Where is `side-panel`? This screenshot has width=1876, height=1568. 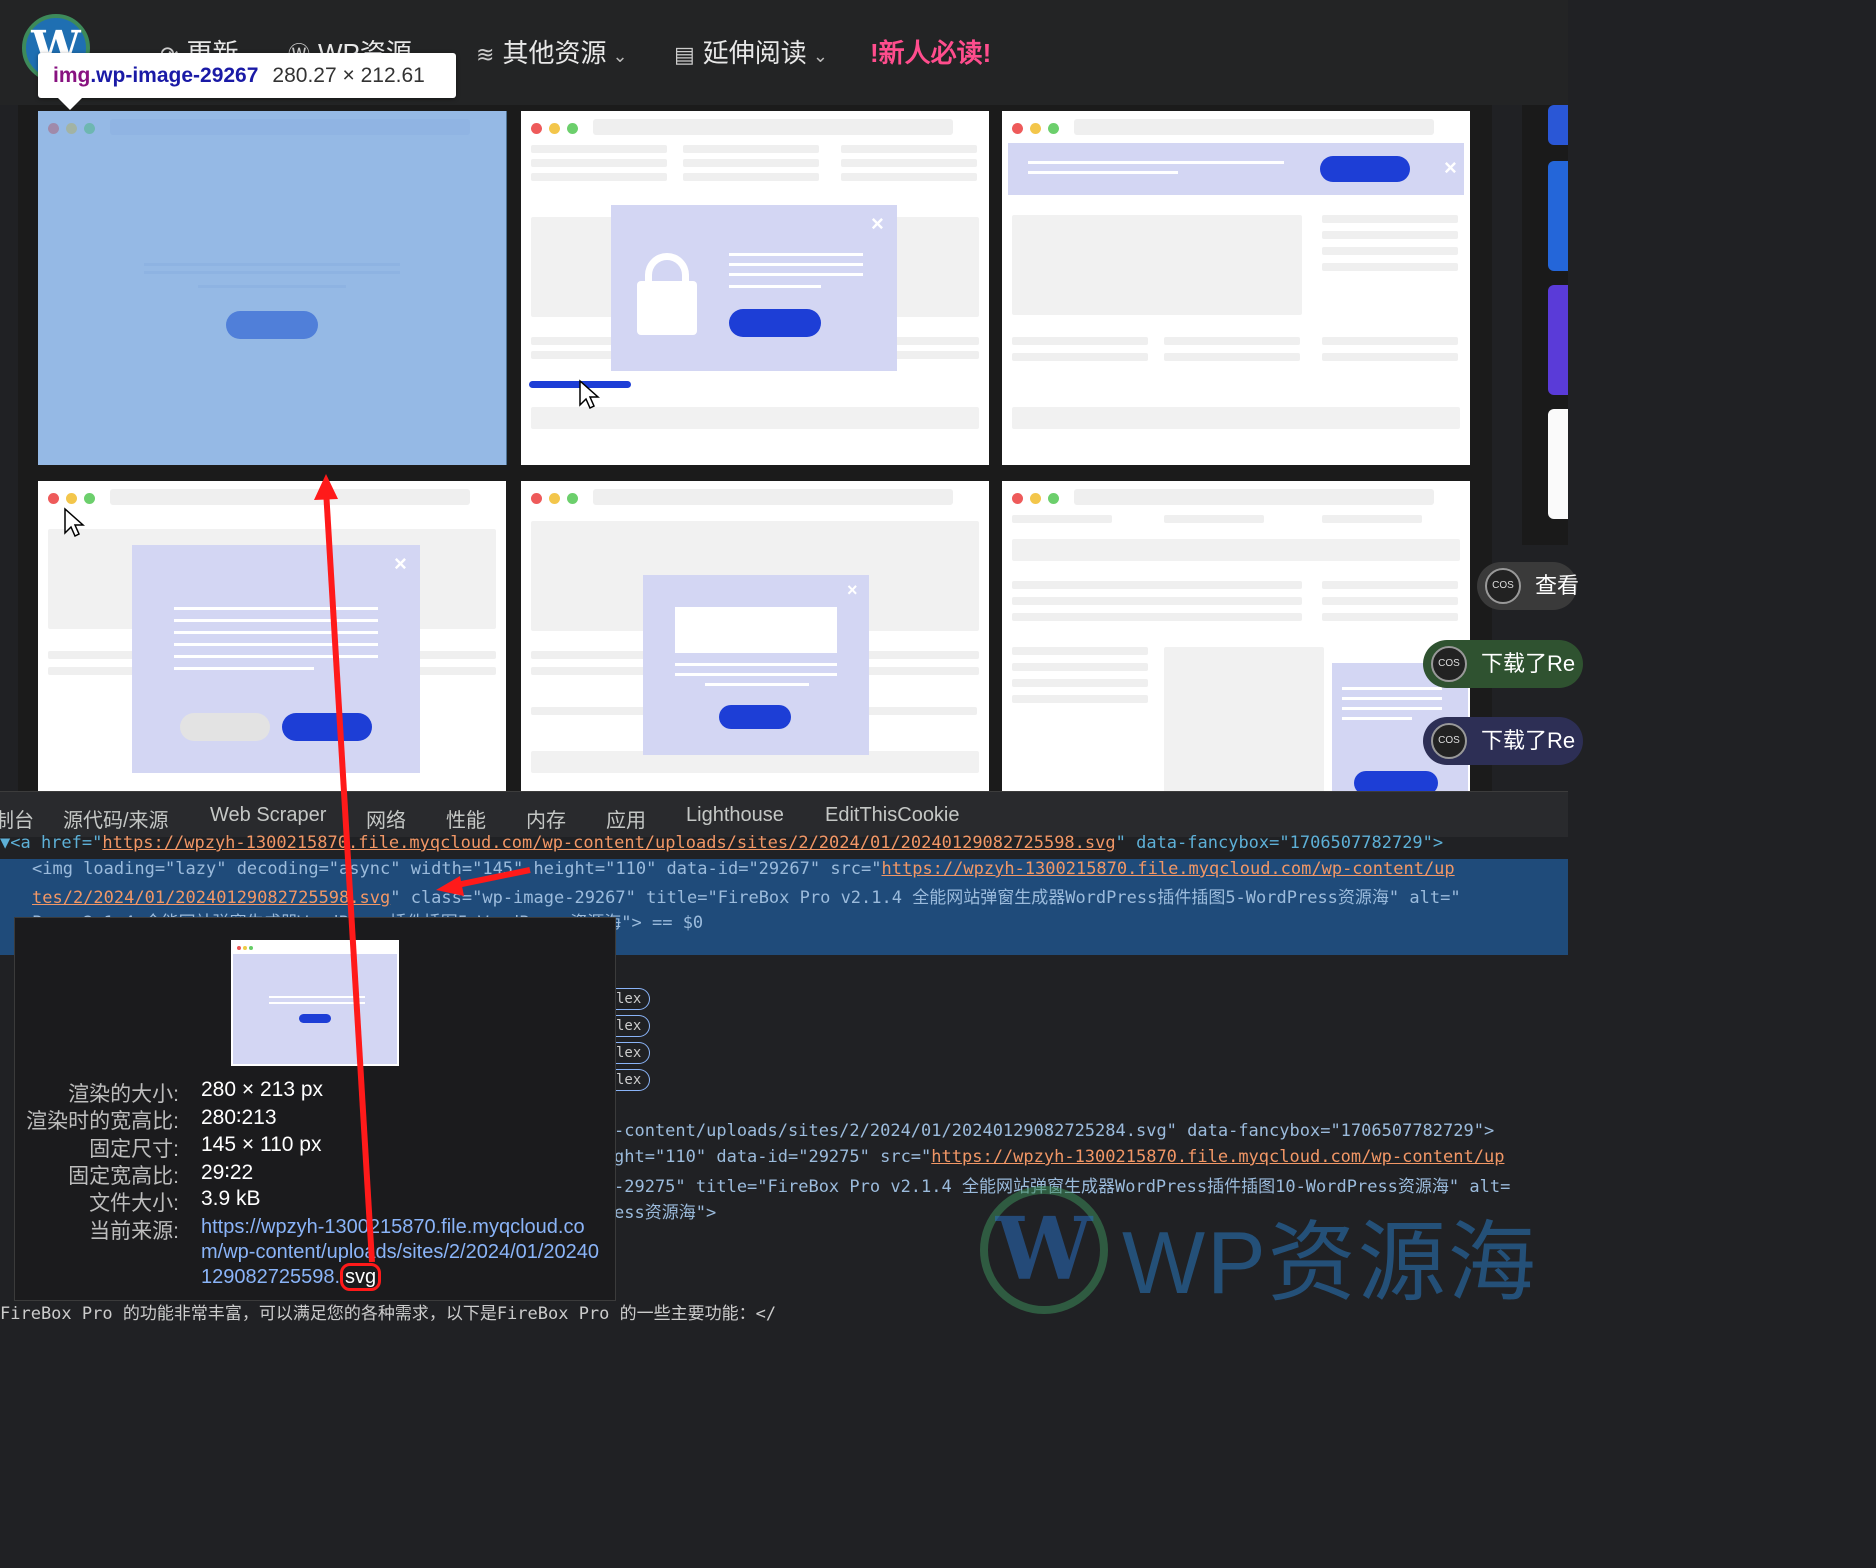 side-panel is located at coordinates (1545, 325).